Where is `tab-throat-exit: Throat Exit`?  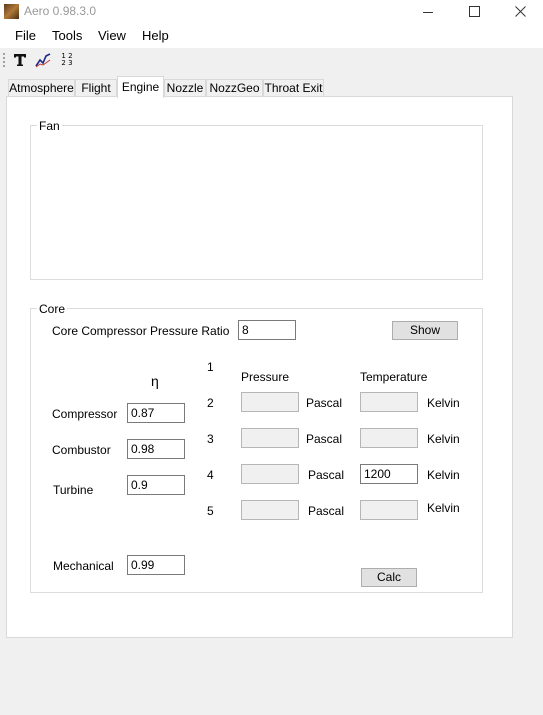 tab-throat-exit: Throat Exit is located at coordinates (293, 88).